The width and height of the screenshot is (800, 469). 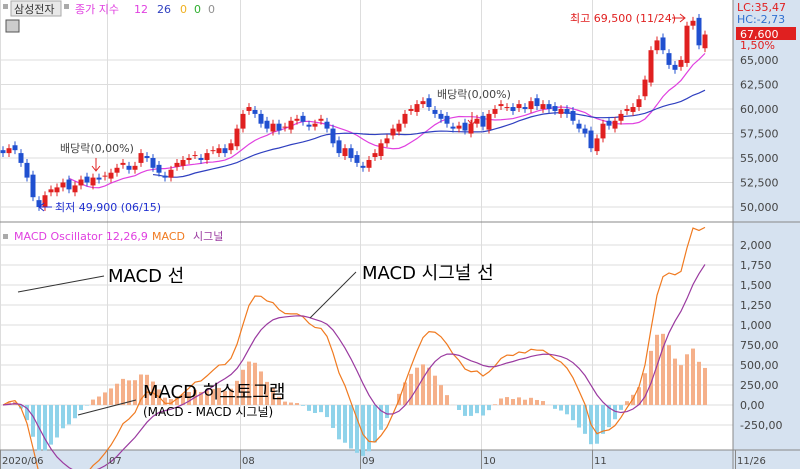 I want to click on macd-tick: 1,000, so click(x=756, y=325).